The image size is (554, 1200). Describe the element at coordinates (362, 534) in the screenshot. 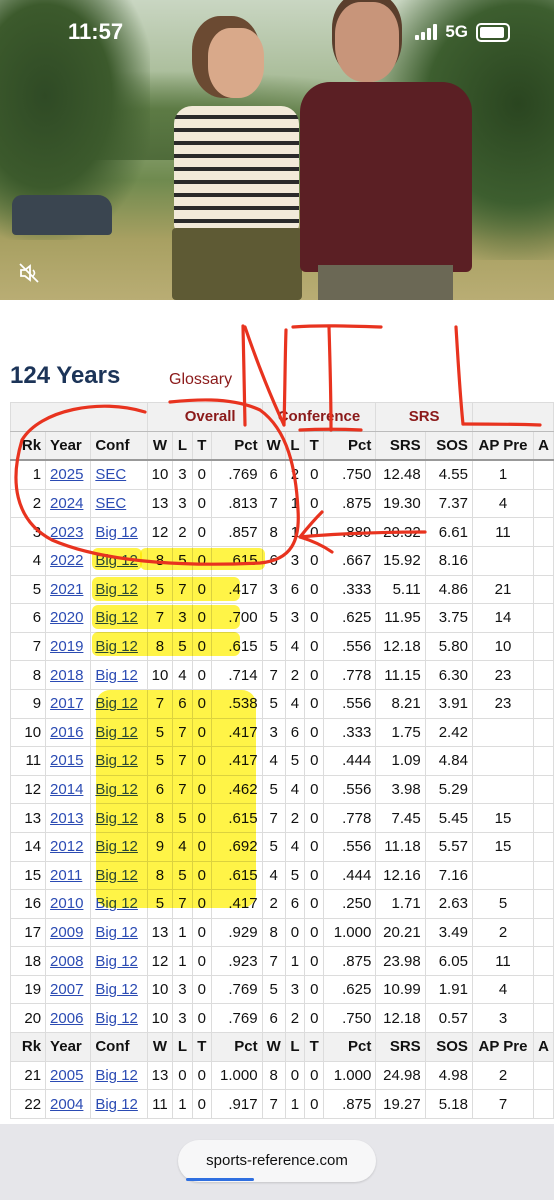

I see `arrow-shaft` at that location.